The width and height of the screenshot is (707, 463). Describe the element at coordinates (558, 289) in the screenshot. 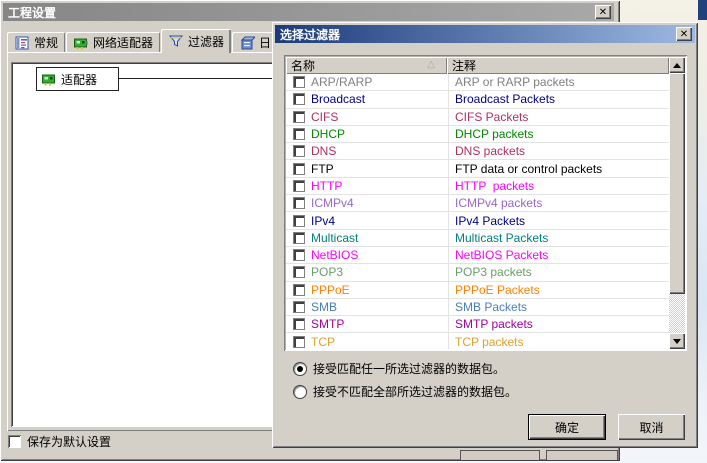

I see `filter-comment: PPPoE Packets` at that location.